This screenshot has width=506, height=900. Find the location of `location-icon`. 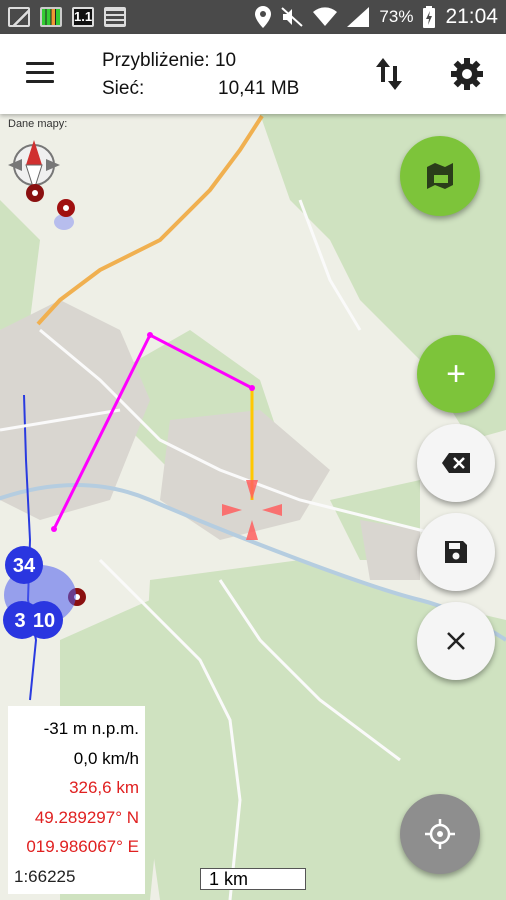

location-icon is located at coordinates (263, 17).